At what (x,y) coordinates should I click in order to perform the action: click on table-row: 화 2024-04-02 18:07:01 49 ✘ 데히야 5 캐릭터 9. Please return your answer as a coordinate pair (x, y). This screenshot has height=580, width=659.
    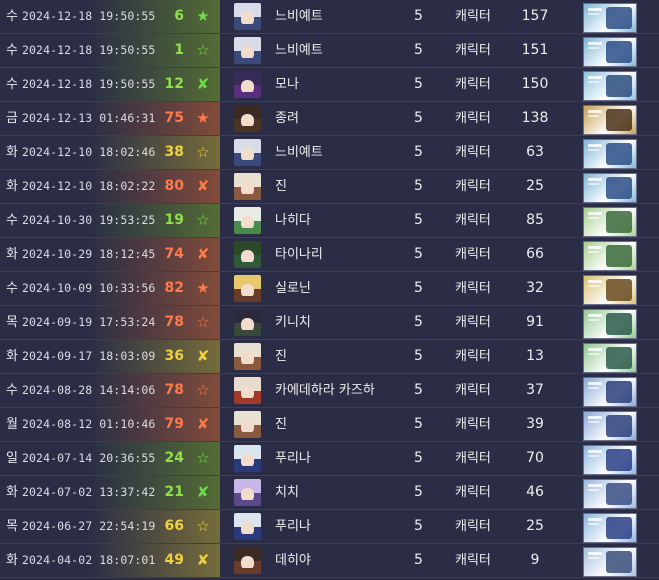
    Looking at the image, I should click on (329, 561).